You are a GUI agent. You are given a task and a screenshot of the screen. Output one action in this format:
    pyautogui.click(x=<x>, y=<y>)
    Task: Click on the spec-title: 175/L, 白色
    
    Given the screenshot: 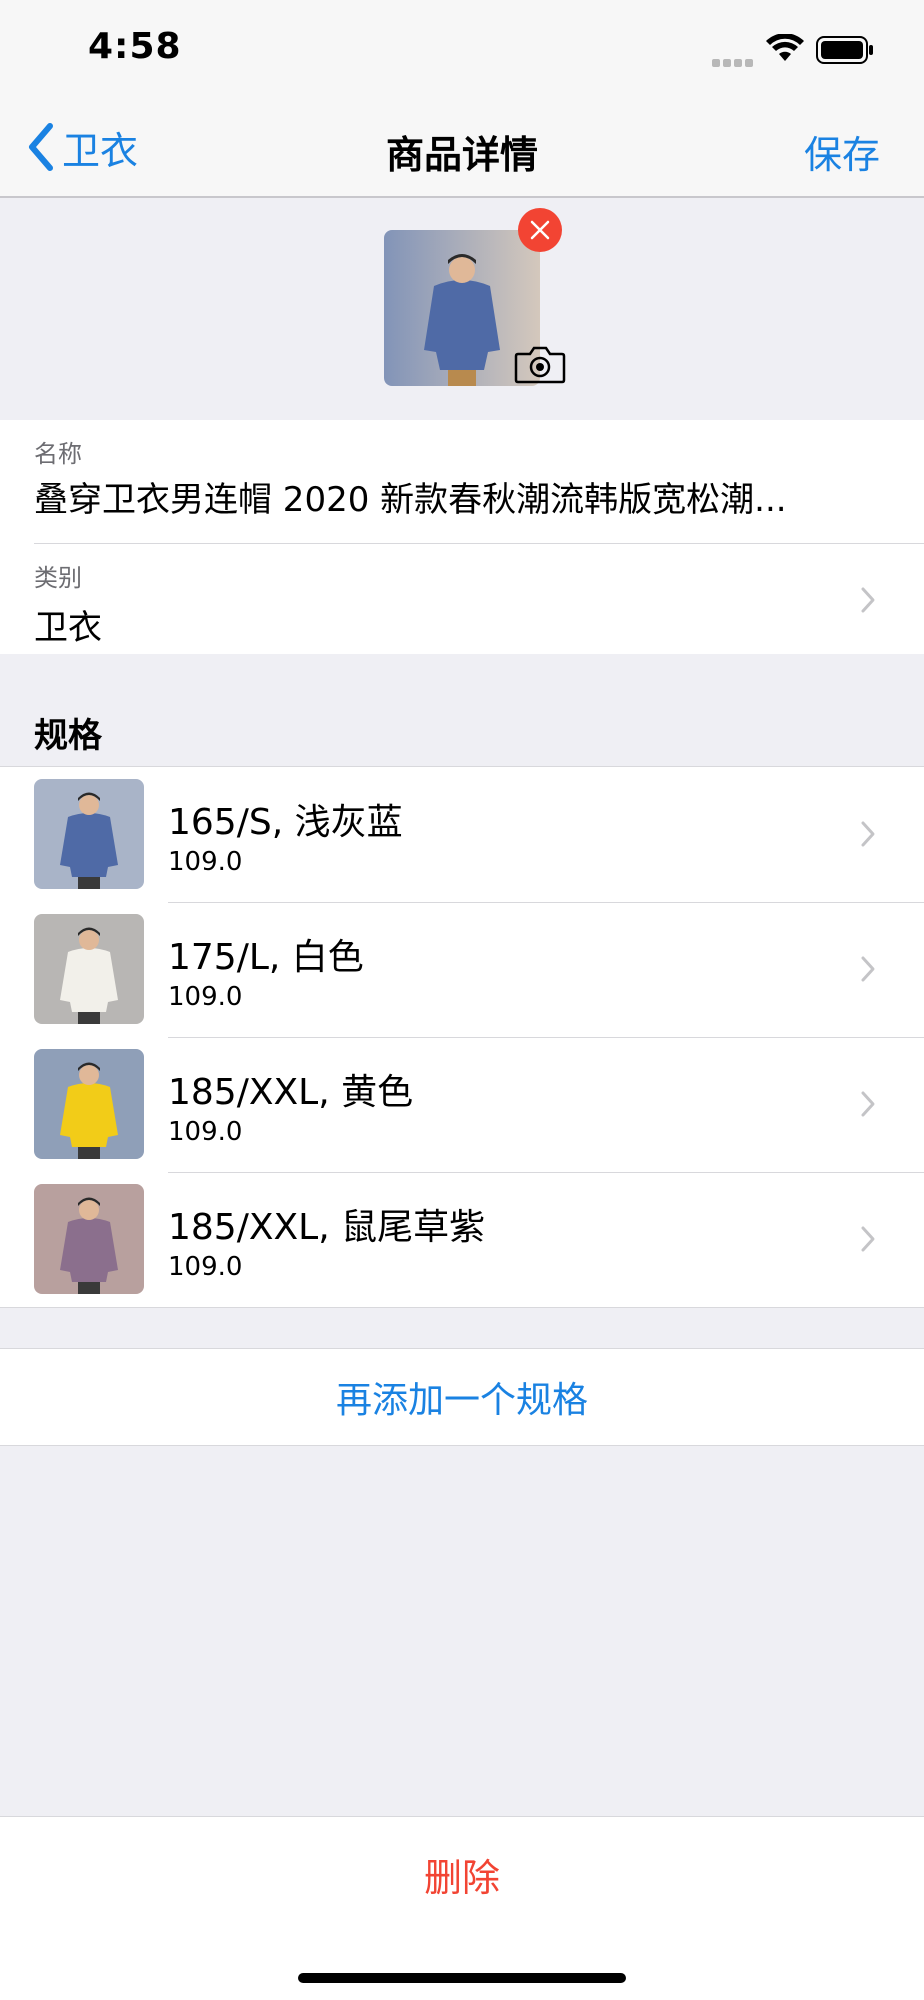 What is the action you would take?
    pyautogui.click(x=266, y=957)
    